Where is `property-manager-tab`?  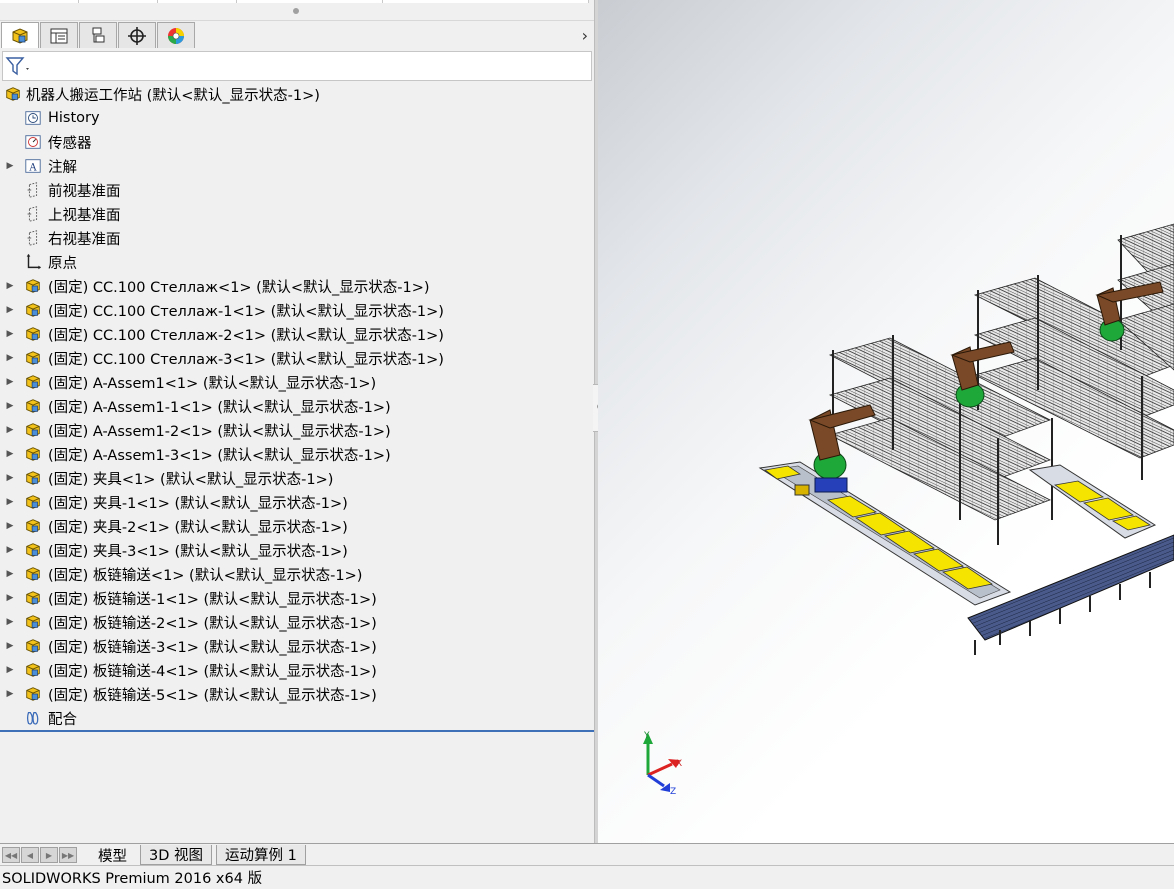
property-manager-tab is located at coordinates (59, 35).